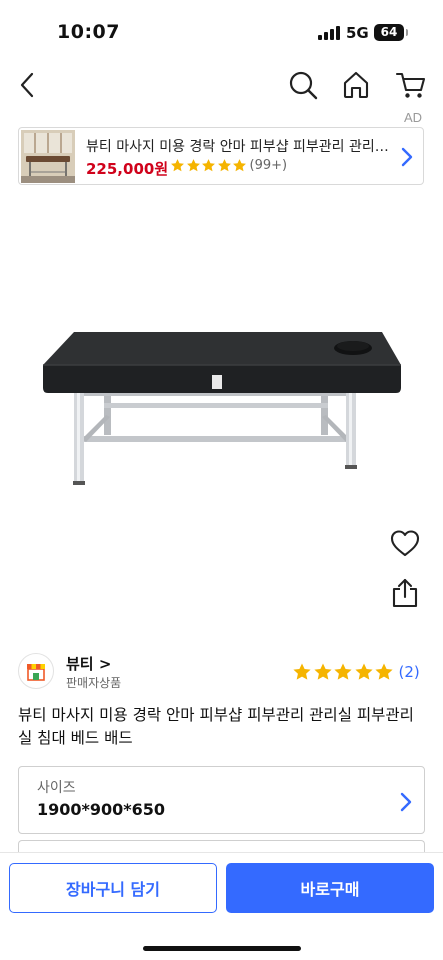 Image resolution: width=443 pixels, height=960 pixels. I want to click on home-indicator, so click(222, 948).